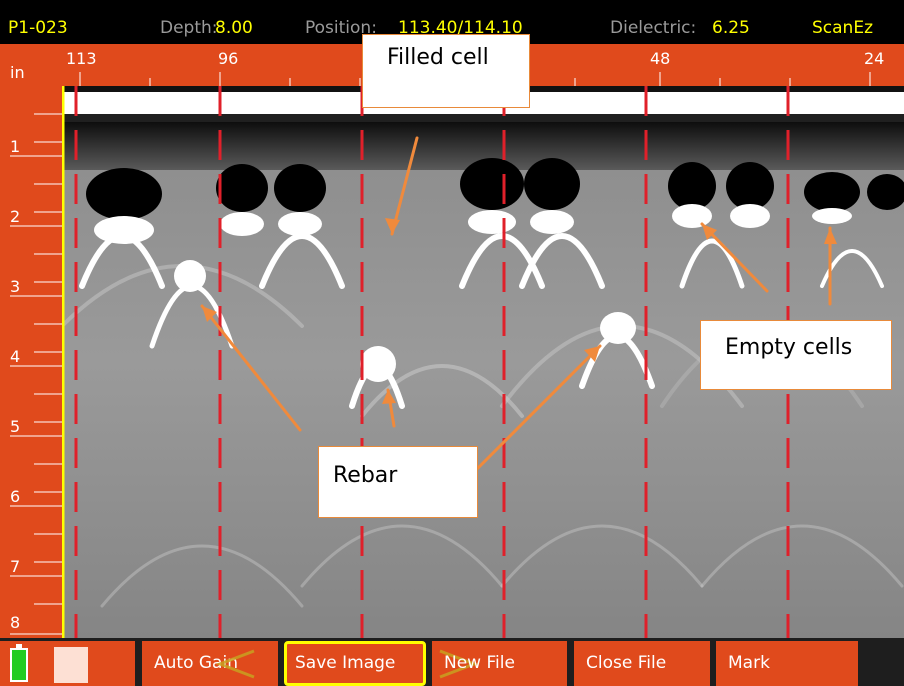 Image resolution: width=904 pixels, height=686 pixels. What do you see at coordinates (189, 28) in the screenshot?
I see `depth-label: Depth:` at bounding box center [189, 28].